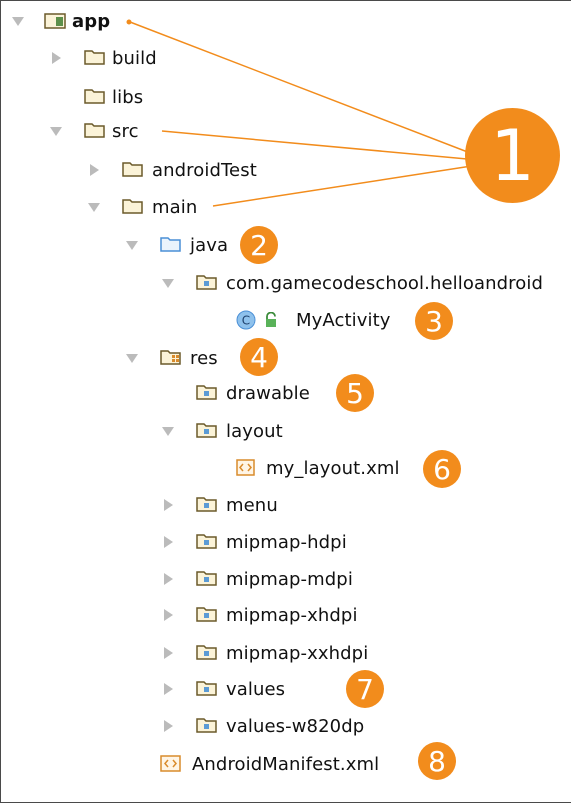  I want to click on callout-4-number: 4, so click(259, 357).